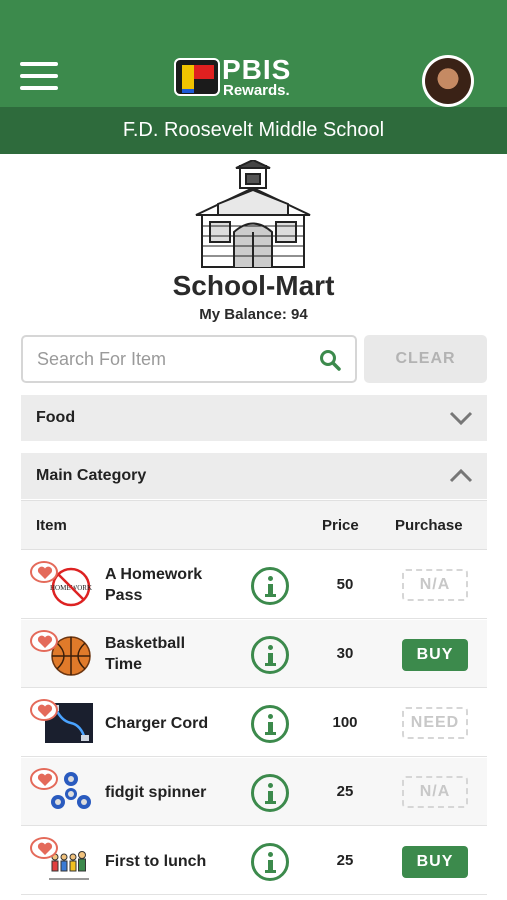 The height and width of the screenshot is (900, 507). I want to click on clear-button: CLEAR, so click(425, 359).